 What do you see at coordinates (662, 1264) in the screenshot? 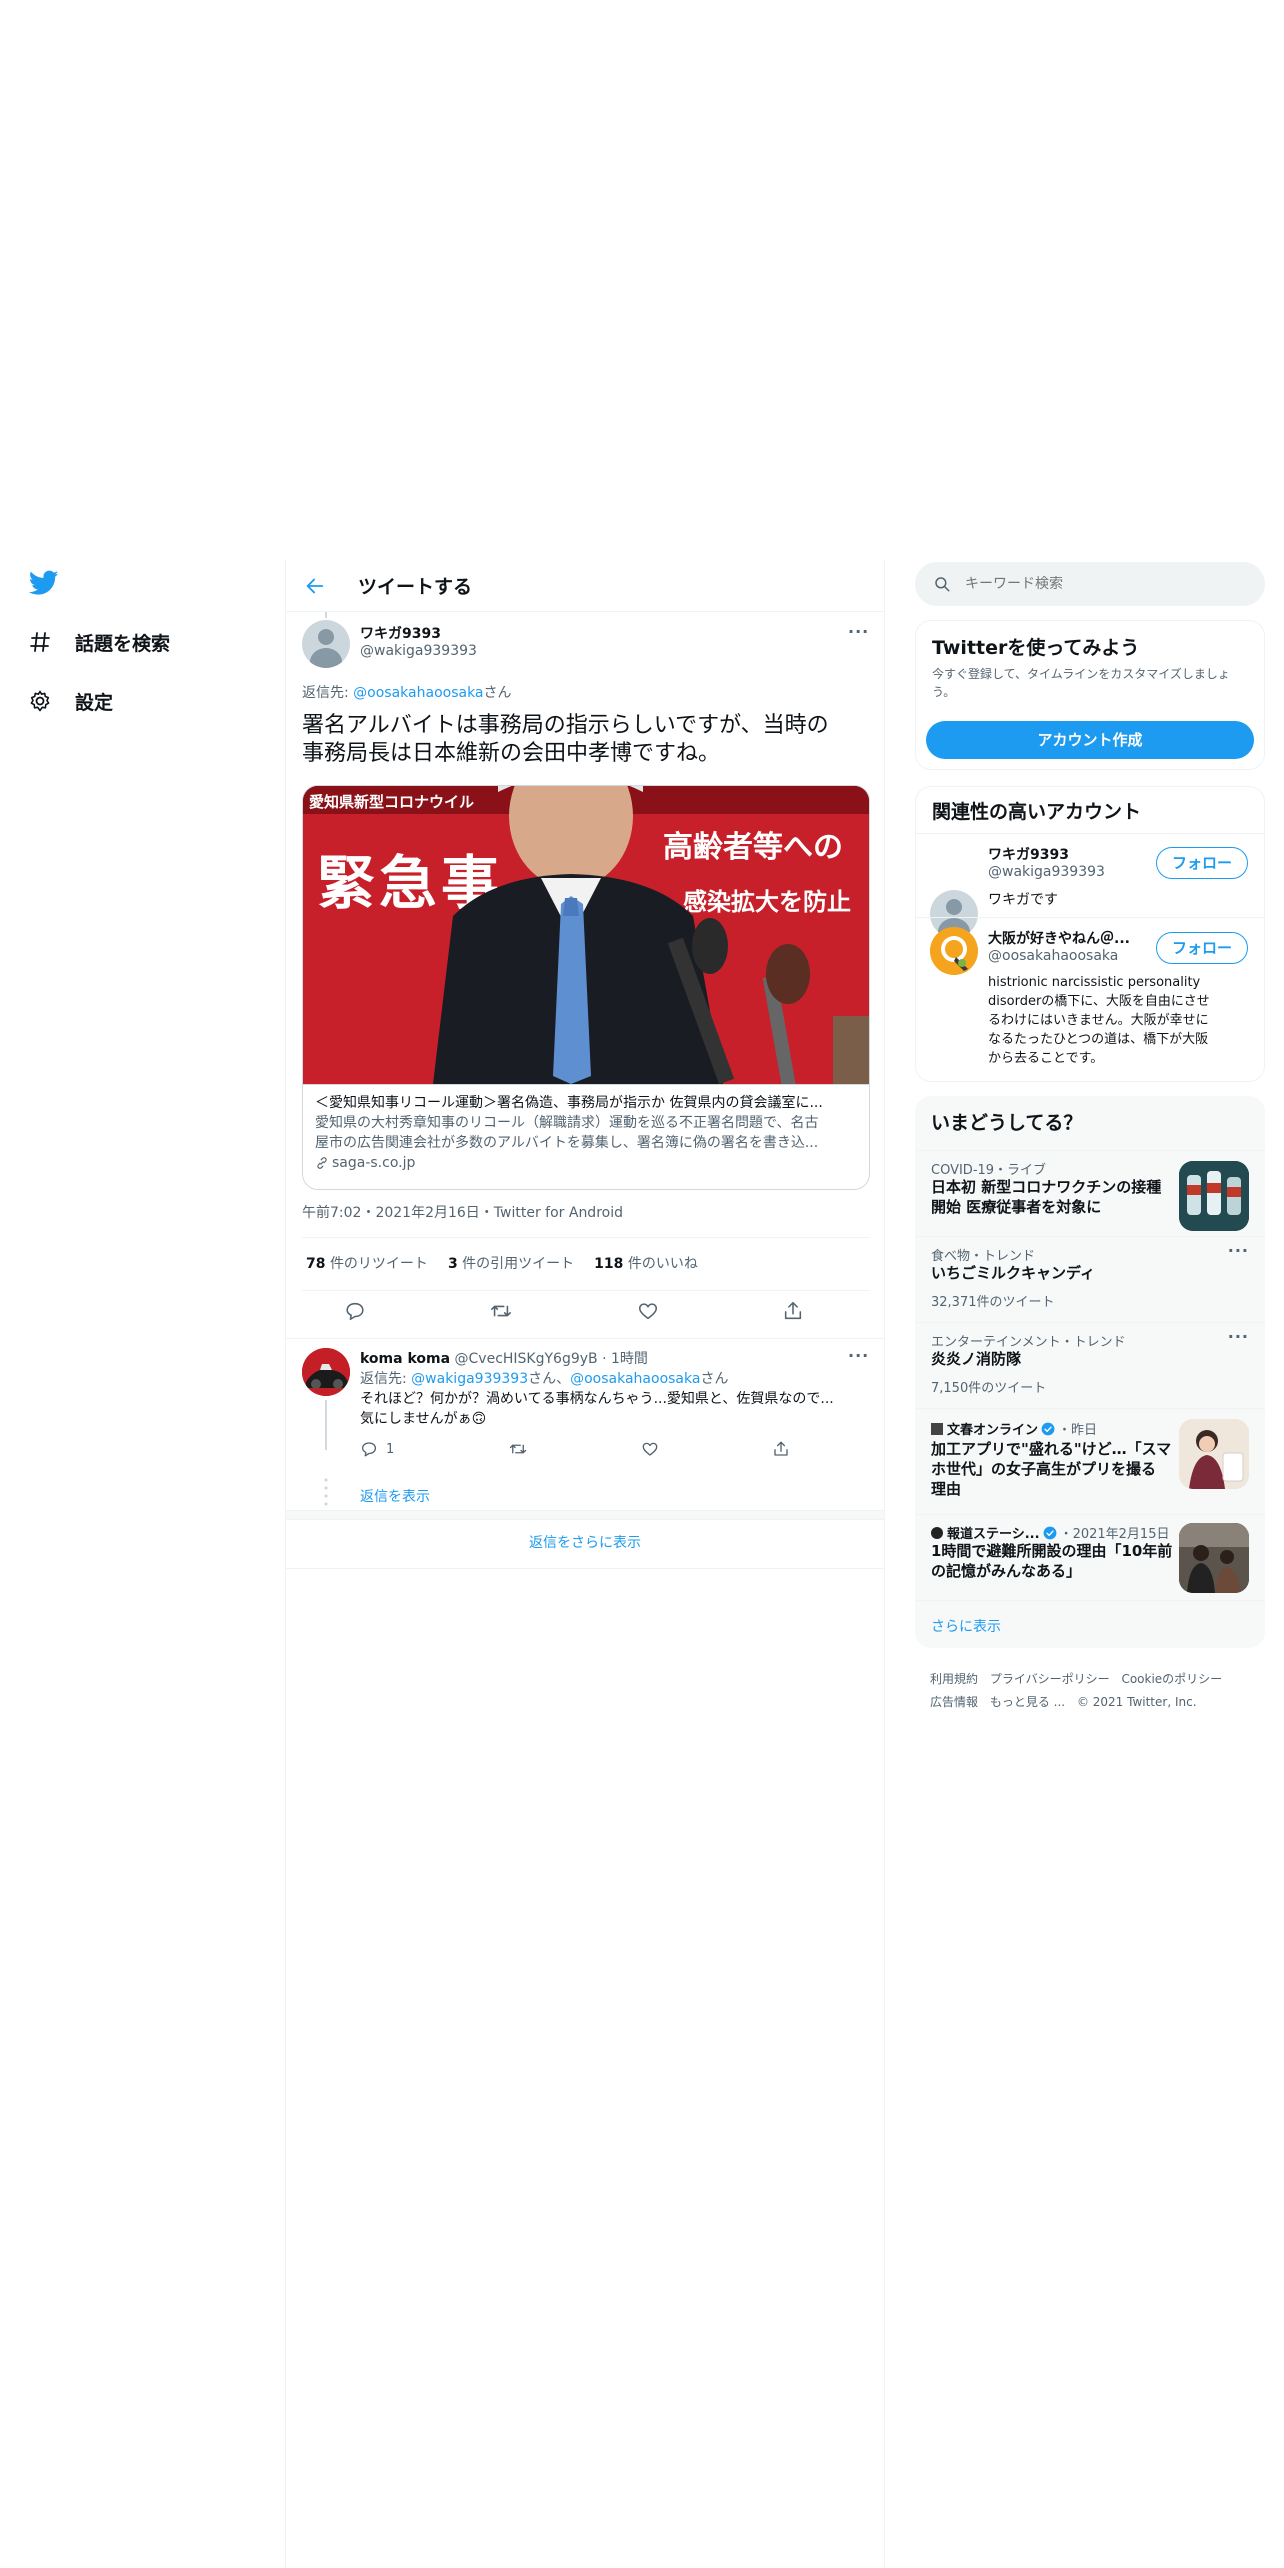
I see `likes-label: 件のいいね` at bounding box center [662, 1264].